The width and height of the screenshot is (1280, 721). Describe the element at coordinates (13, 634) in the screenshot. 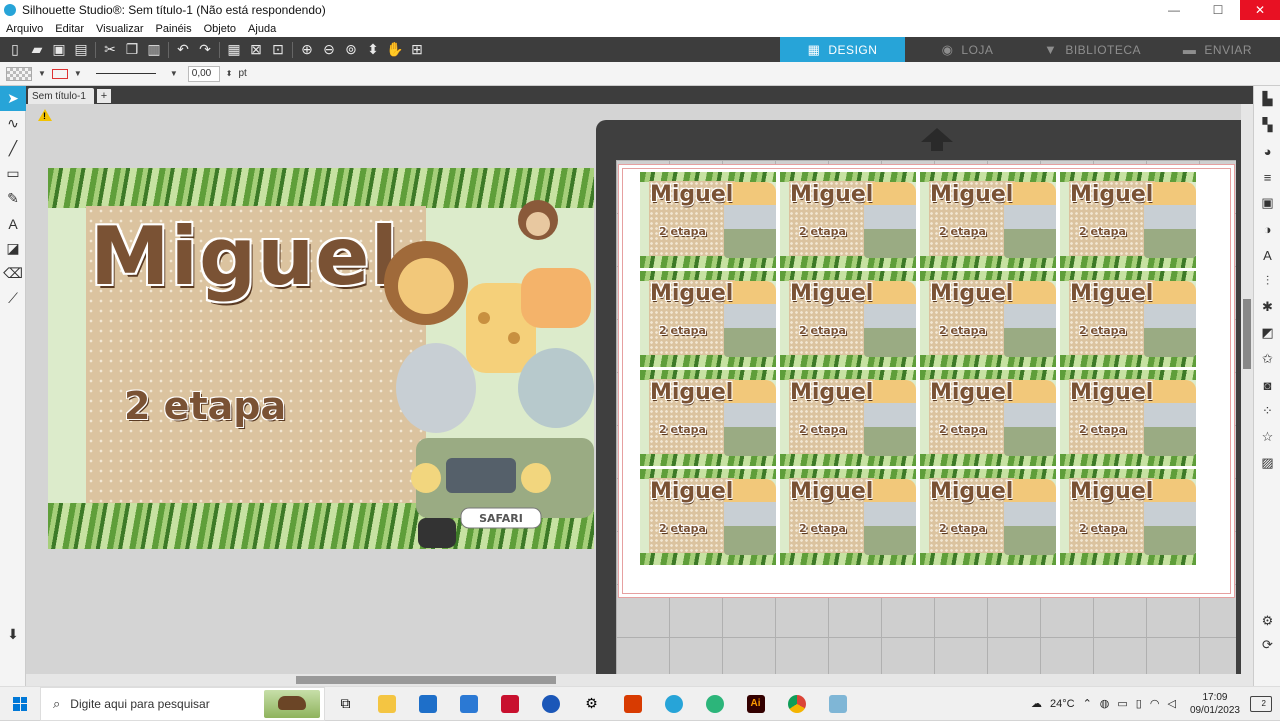

I see `download-panel-icon: ⬇` at that location.